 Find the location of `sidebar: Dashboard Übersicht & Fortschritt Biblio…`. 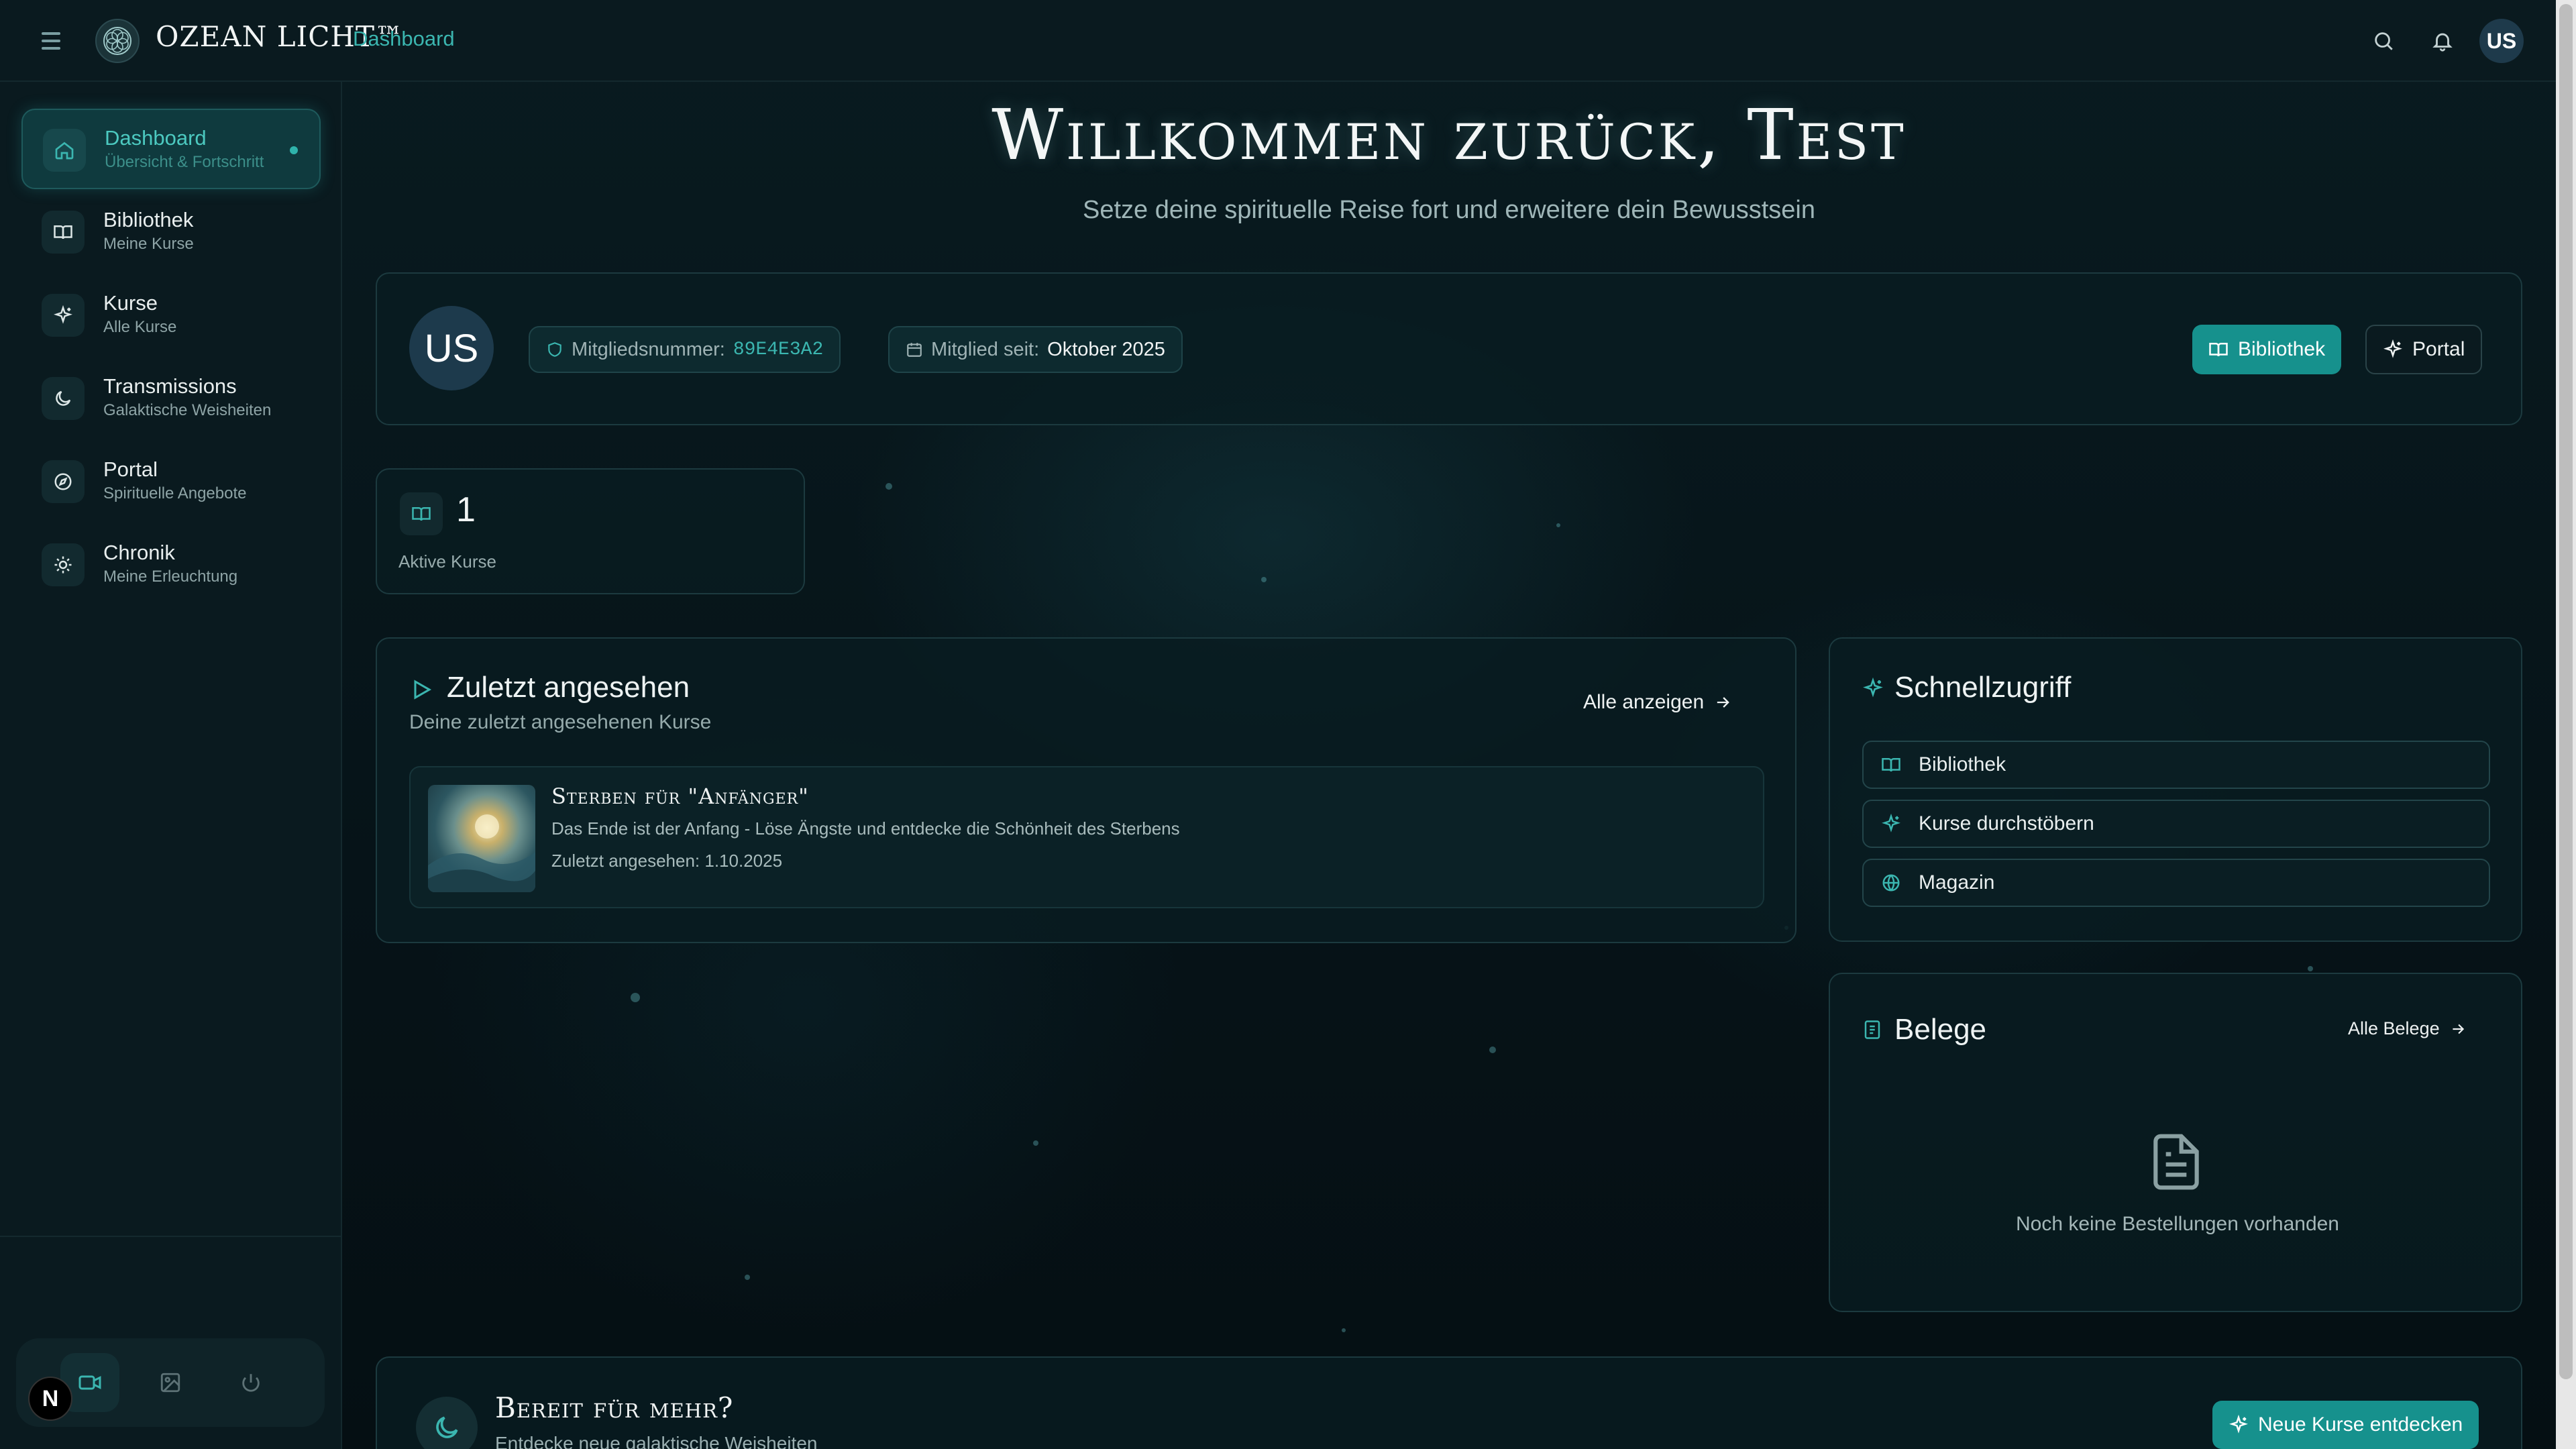

sidebar: Dashboard Übersicht & Fortschritt Biblio… is located at coordinates (171, 765).